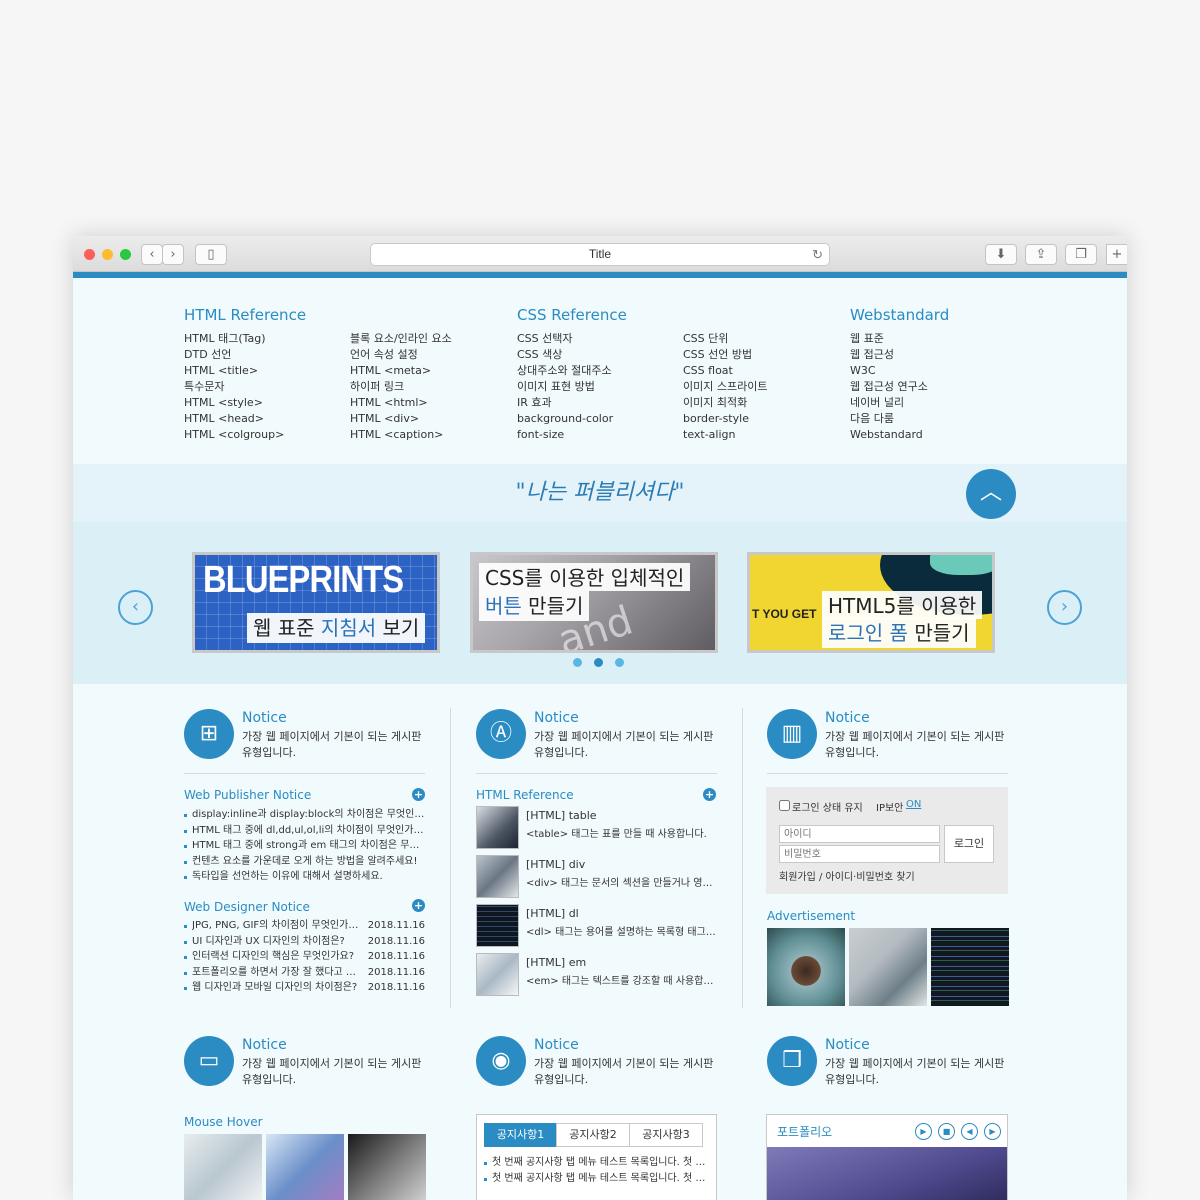 The image size is (1200, 1200). I want to click on share-icon: ⇪, so click(1041, 254).